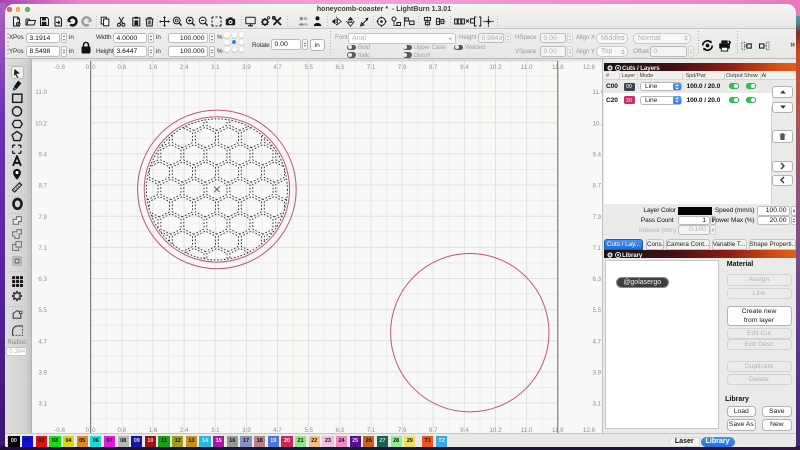 The width and height of the screenshot is (800, 450). Describe the element at coordinates (152, 67) in the screenshot. I see `svg-text: 1.6` at that location.